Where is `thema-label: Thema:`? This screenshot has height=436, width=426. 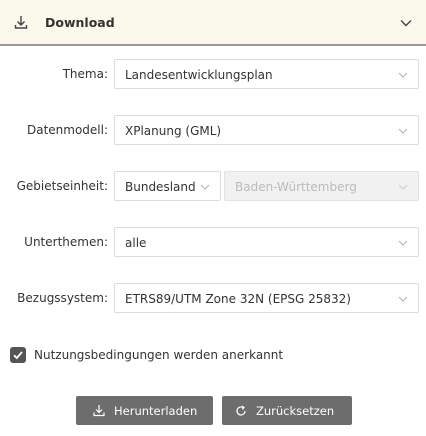
thema-label: Thema: is located at coordinates (85, 74).